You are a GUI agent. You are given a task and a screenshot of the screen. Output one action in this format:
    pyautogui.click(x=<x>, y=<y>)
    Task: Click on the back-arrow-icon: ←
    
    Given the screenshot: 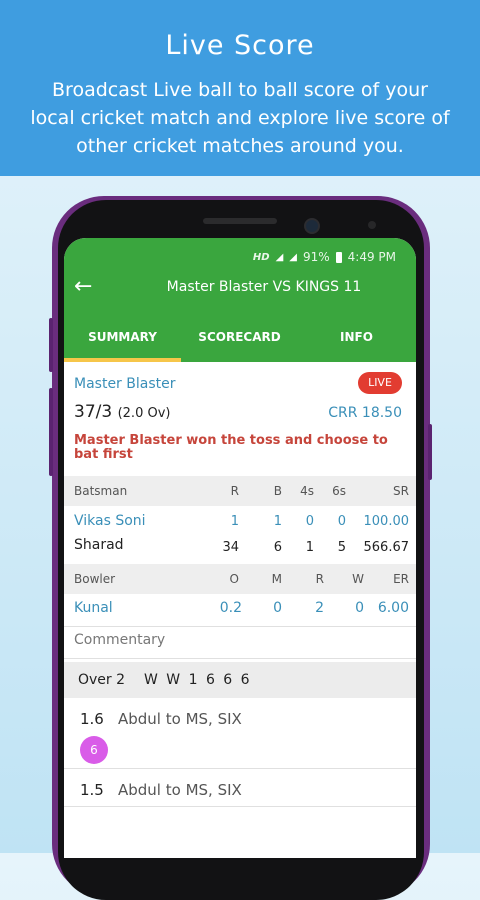 What is the action you would take?
    pyautogui.click(x=83, y=286)
    